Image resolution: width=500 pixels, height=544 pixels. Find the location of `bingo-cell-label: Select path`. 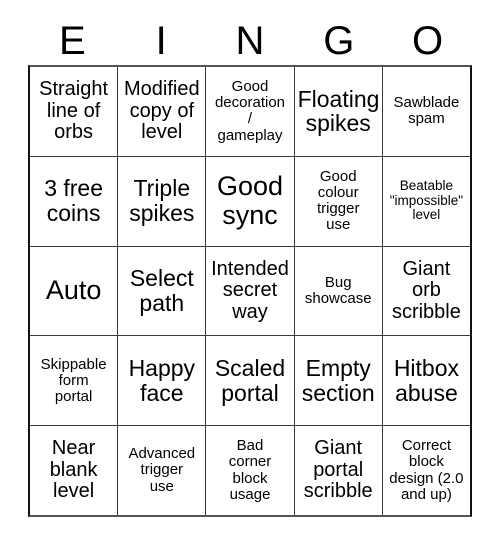

bingo-cell-label: Select path is located at coordinates (161, 290).